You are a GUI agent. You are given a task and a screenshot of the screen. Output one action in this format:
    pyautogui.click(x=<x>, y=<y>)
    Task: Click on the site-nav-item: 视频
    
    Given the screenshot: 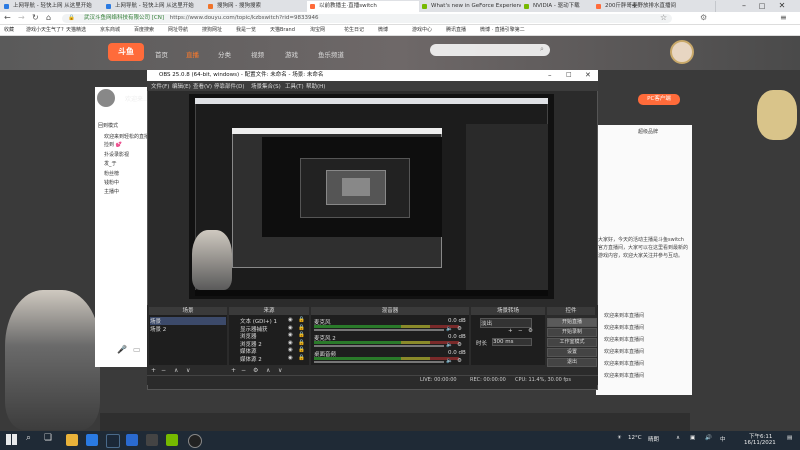 What is the action you would take?
    pyautogui.click(x=257, y=54)
    